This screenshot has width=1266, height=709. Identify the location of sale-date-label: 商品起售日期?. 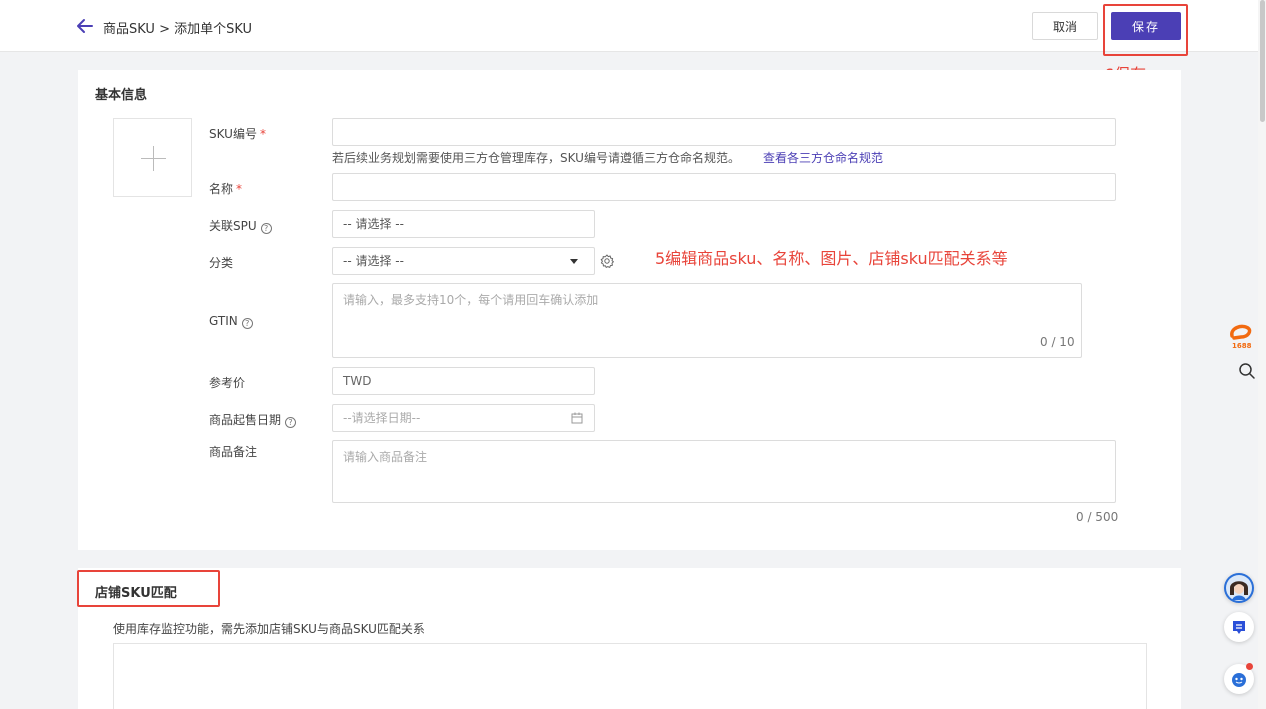
(253, 419).